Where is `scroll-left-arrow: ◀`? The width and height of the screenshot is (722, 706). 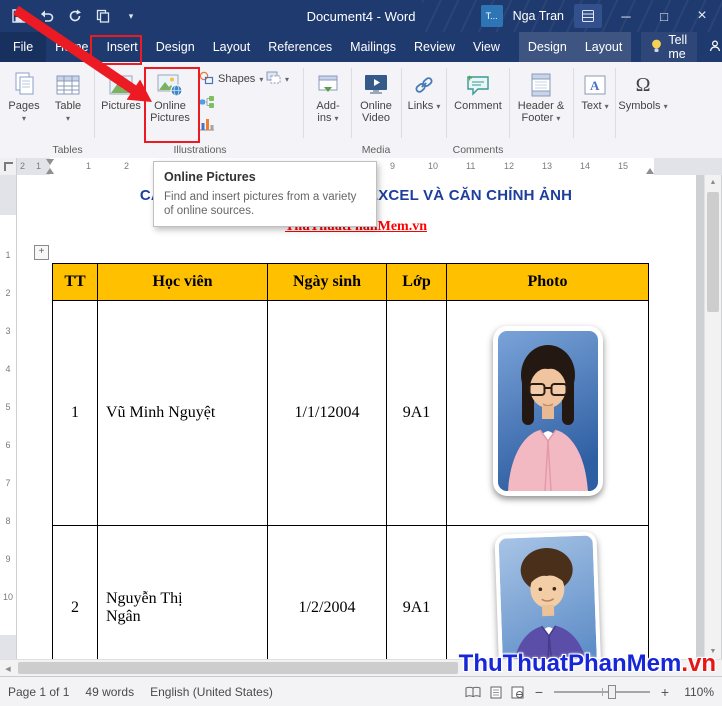 scroll-left-arrow: ◀ is located at coordinates (8, 668).